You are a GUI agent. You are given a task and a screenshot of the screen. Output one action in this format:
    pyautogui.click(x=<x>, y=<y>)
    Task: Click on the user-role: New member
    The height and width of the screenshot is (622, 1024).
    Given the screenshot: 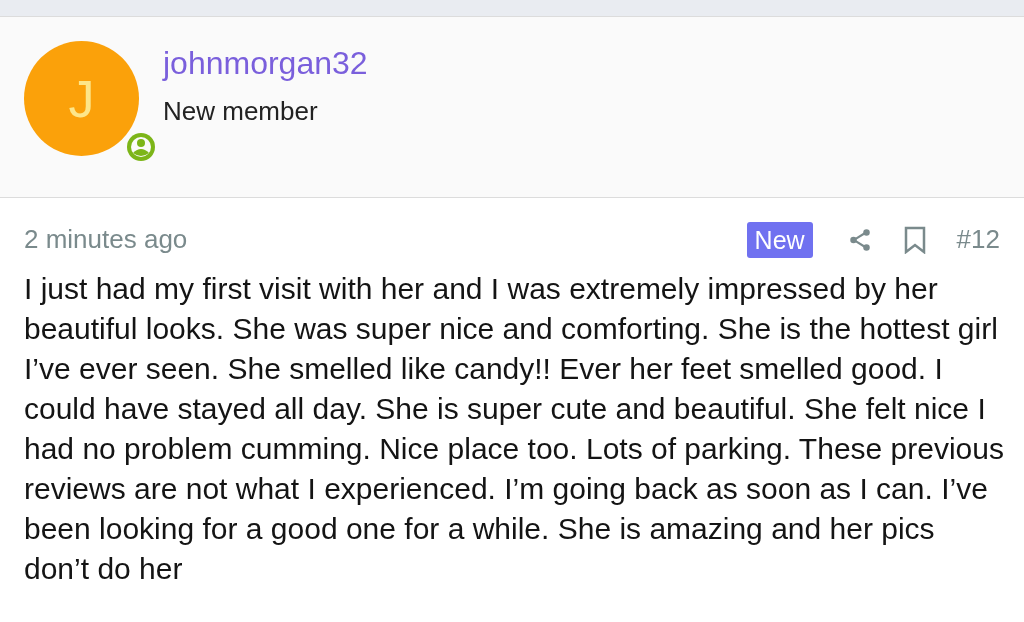 What is the action you would take?
    pyautogui.click(x=241, y=111)
    